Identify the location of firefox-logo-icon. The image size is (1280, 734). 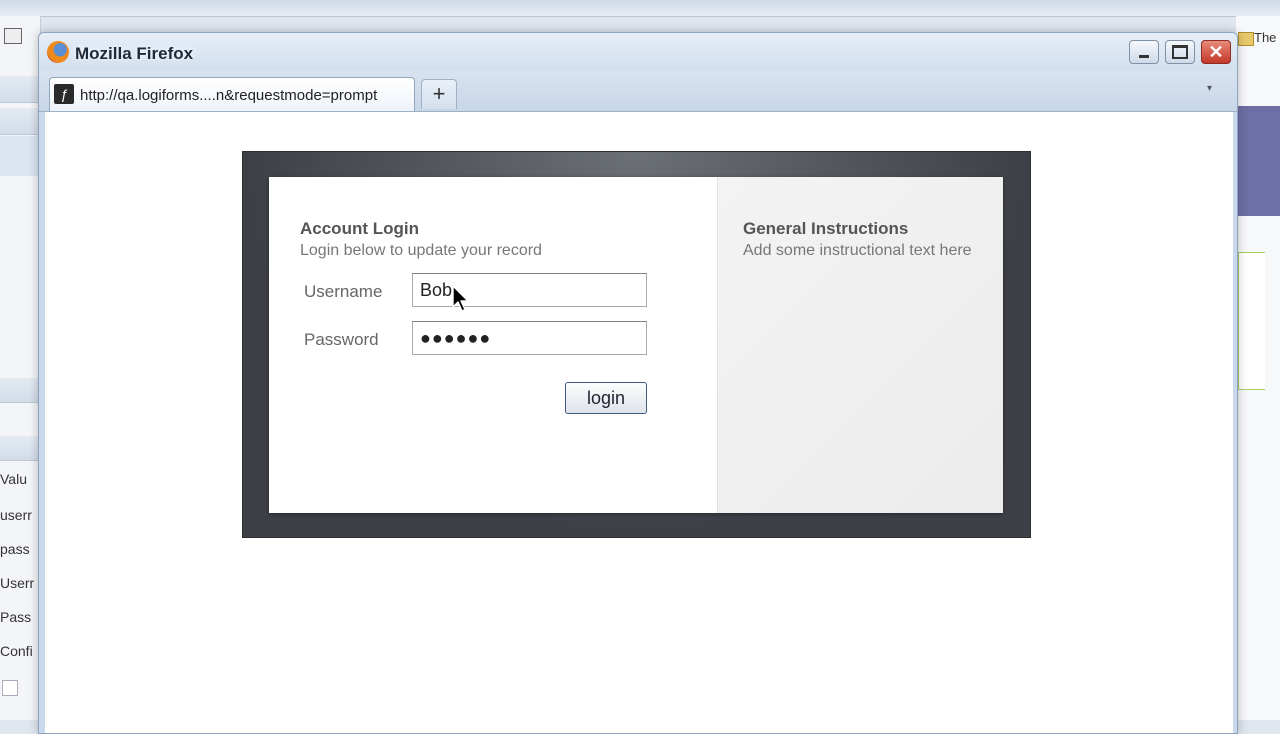
(58, 52).